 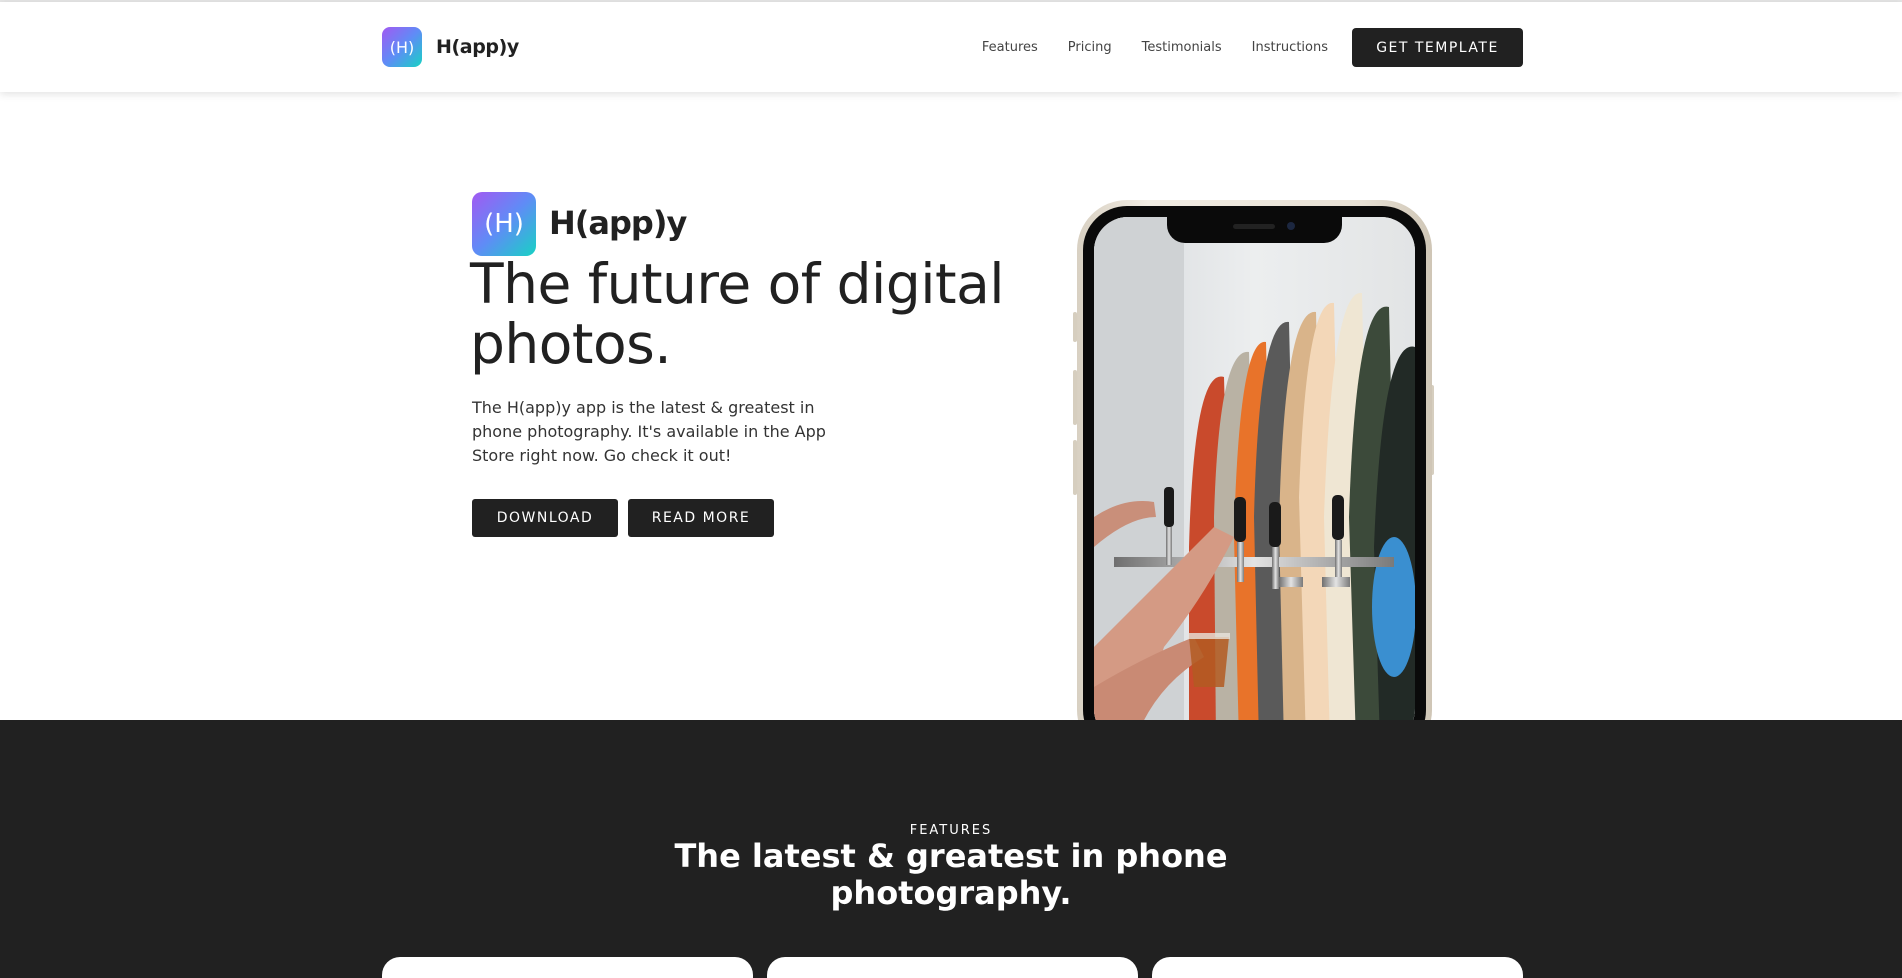 I want to click on brand-name: H(app)y, so click(x=477, y=47).